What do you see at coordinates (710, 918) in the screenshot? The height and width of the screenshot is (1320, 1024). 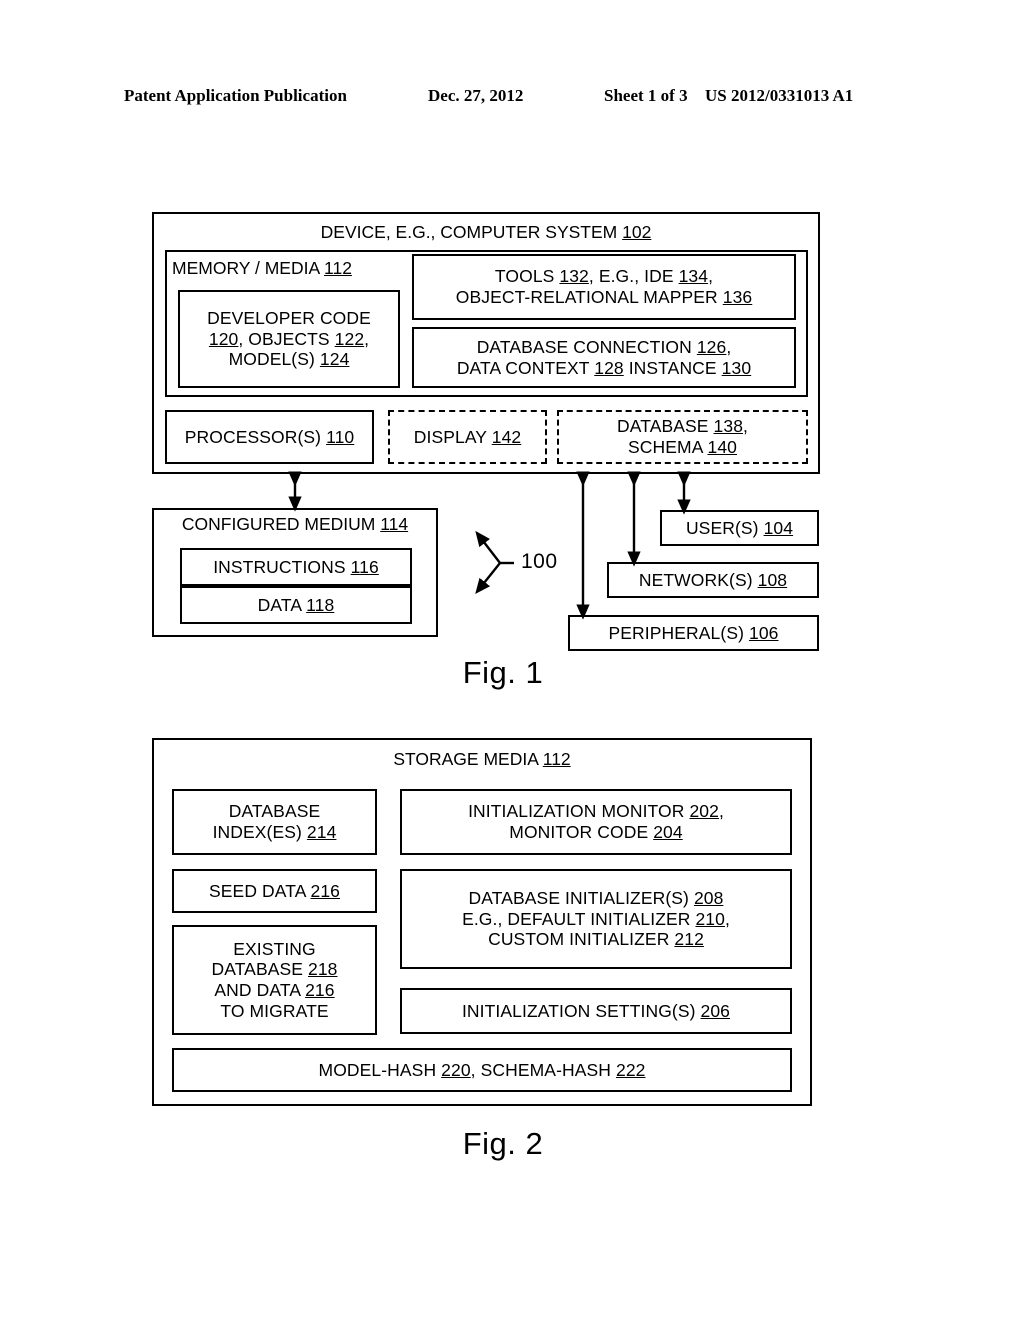 I see `db-init-ref-210: 210` at bounding box center [710, 918].